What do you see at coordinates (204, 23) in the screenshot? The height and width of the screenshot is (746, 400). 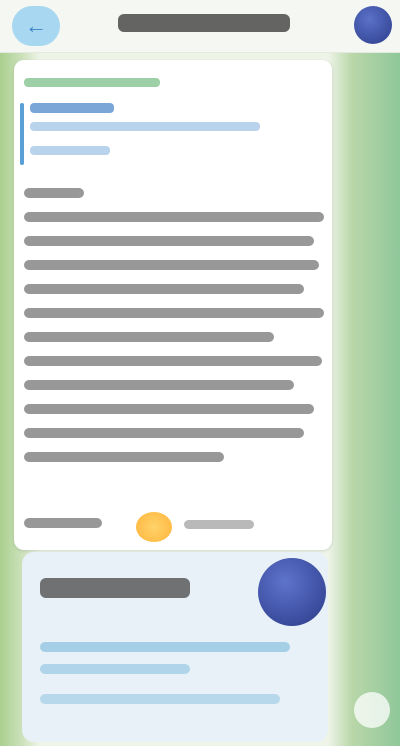 I see `chat-title` at bounding box center [204, 23].